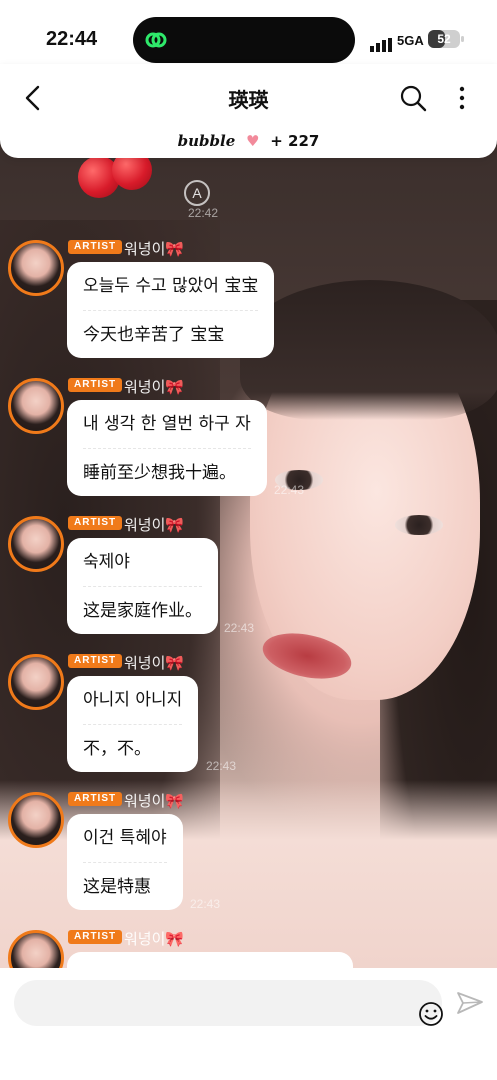 This screenshot has height=1080, width=497. I want to click on message-bubble: 아니지 아니지 不，不。, so click(133, 724).